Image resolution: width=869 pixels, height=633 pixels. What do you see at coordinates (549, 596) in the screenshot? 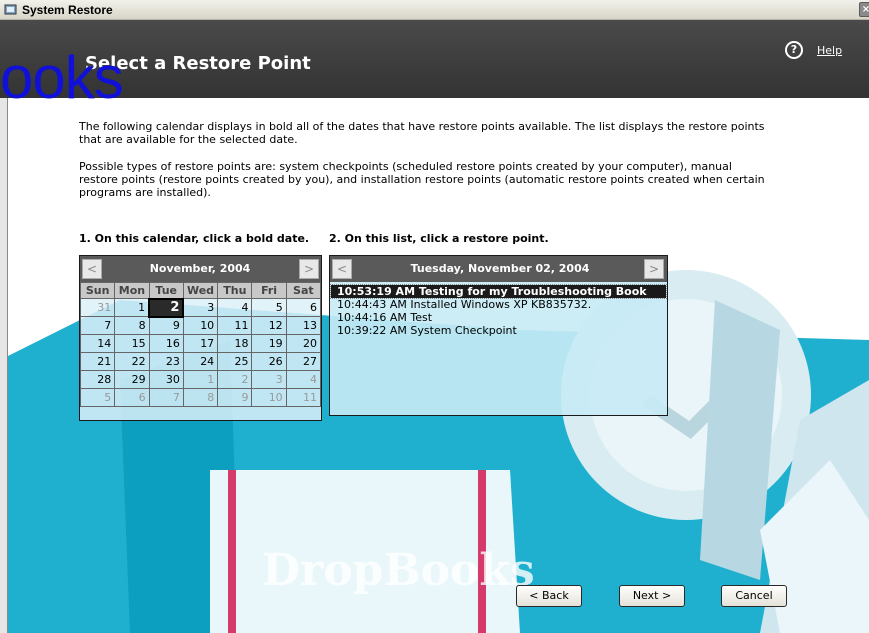
I see `back-button: < Back` at bounding box center [549, 596].